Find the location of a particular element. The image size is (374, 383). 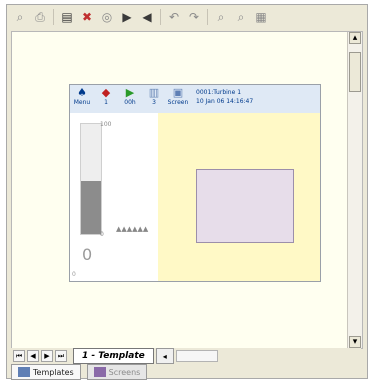

send-forward-icon: ▶ is located at coordinates (127, 17).